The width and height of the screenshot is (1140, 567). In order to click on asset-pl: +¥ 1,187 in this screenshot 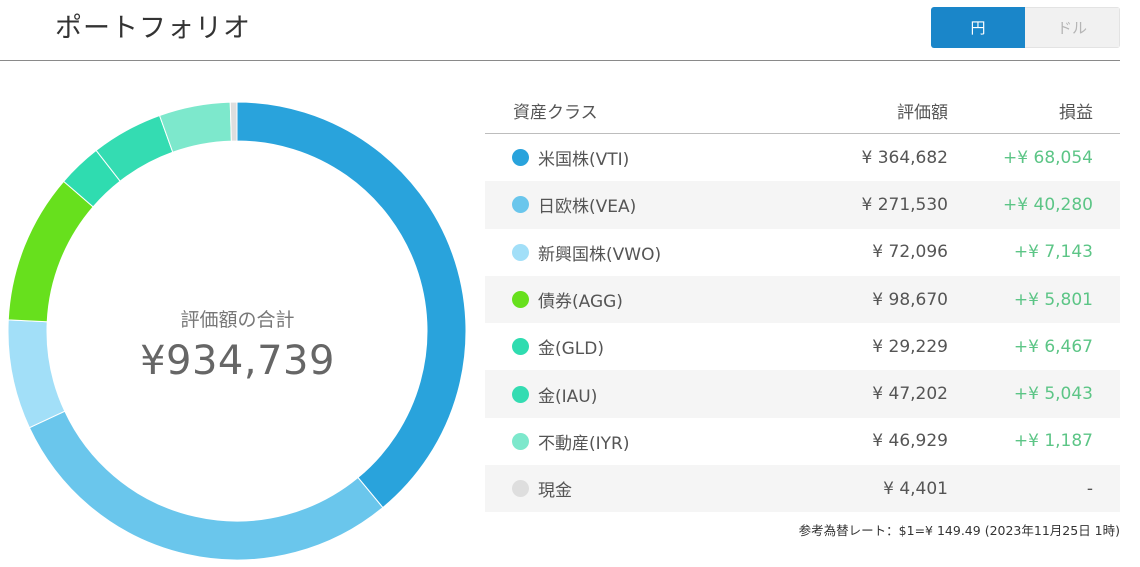, I will do `click(1053, 441)`.